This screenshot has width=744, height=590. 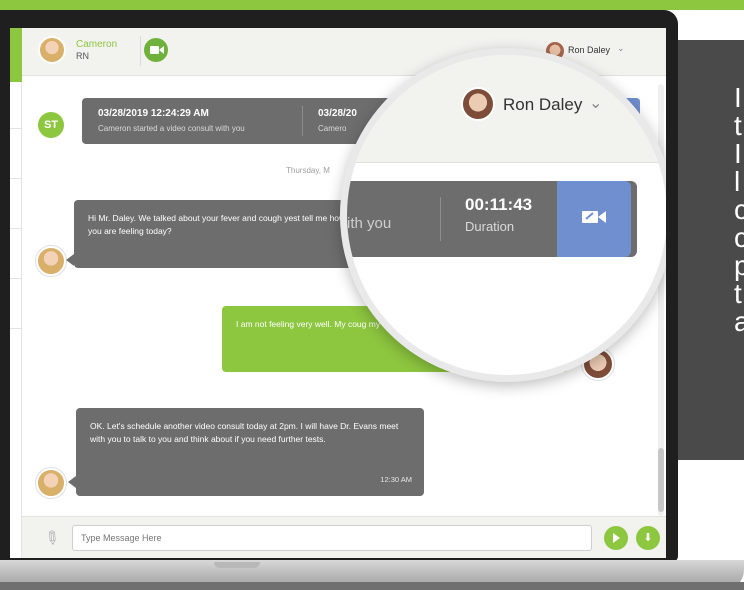 What do you see at coordinates (16, 55) in the screenshot?
I see `sidebar-active-tab` at bounding box center [16, 55].